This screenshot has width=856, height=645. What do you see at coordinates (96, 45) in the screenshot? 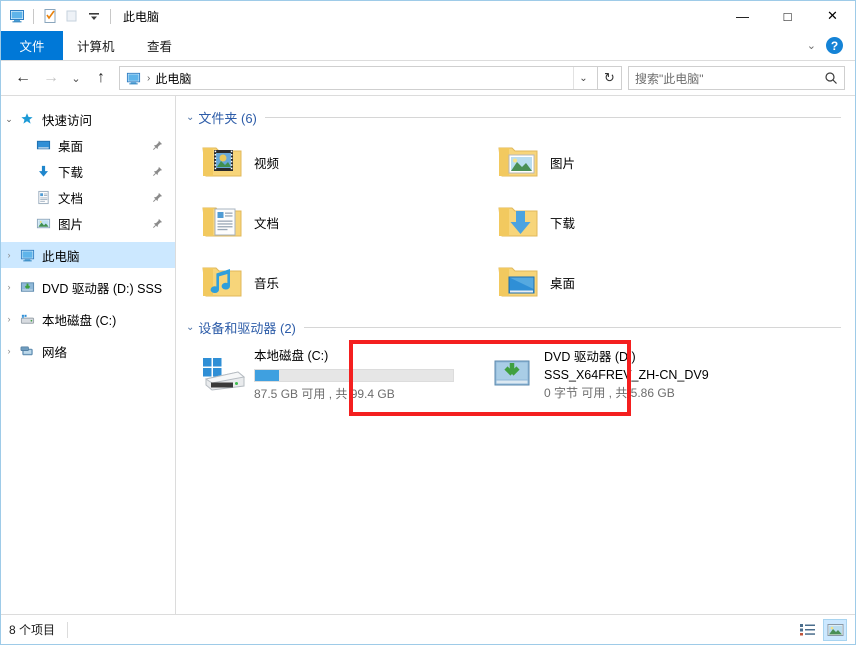
I see `tab-computer: 计算机` at bounding box center [96, 45].